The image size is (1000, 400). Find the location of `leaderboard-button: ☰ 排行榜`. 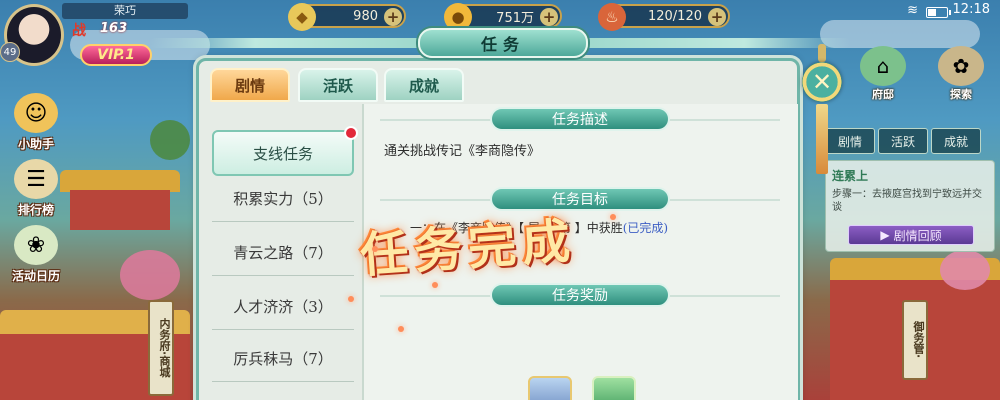

leaderboard-button: ☰ 排行榜 is located at coordinates (36, 187).